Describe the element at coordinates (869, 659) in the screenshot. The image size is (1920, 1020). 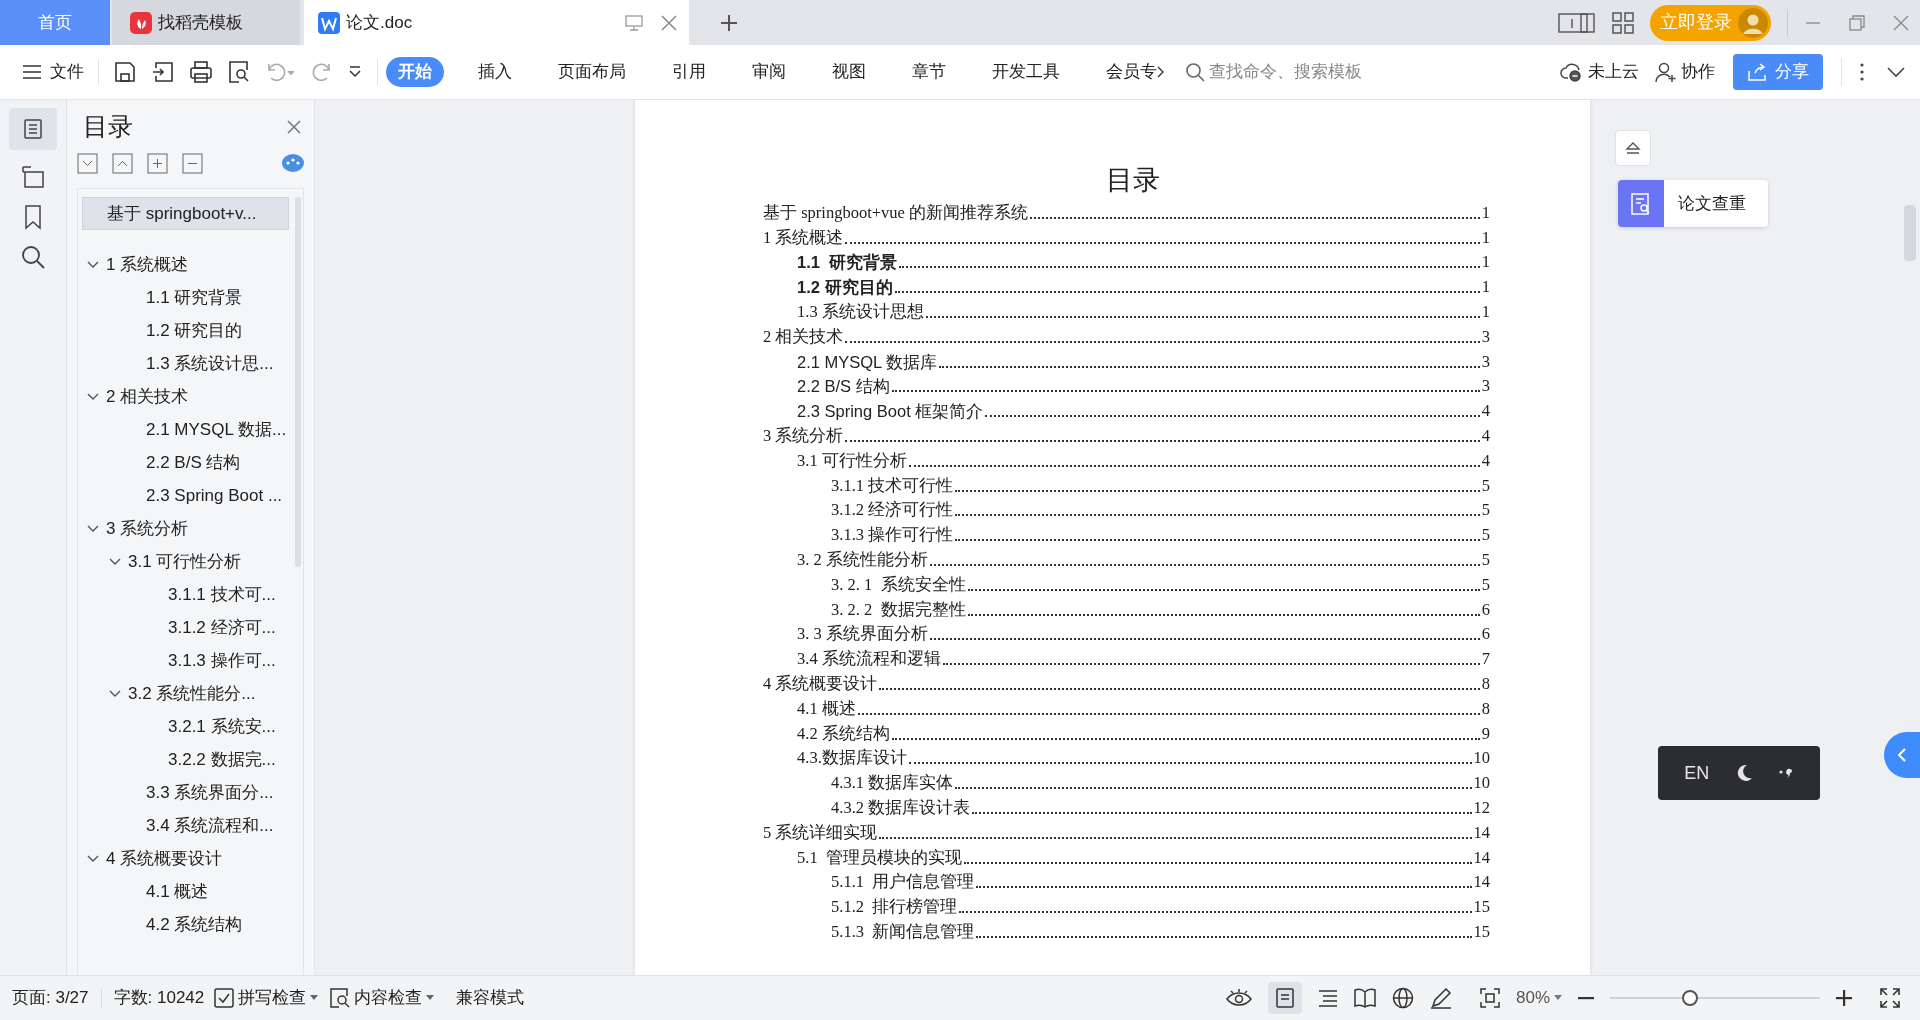
I see `toc-entry: 3.4 系统流程和逻辑` at that location.